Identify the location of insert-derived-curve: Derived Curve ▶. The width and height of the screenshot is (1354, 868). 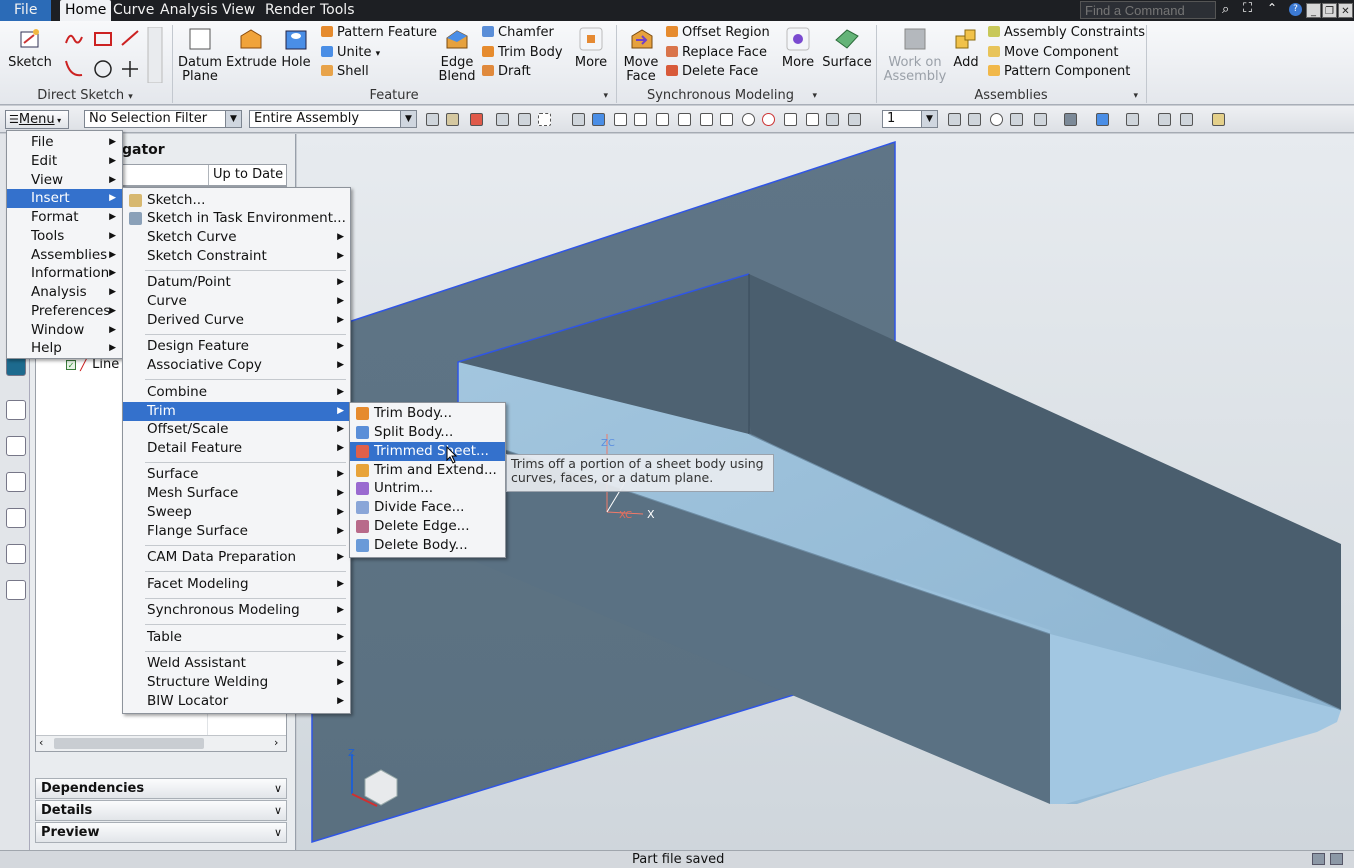
(236, 320).